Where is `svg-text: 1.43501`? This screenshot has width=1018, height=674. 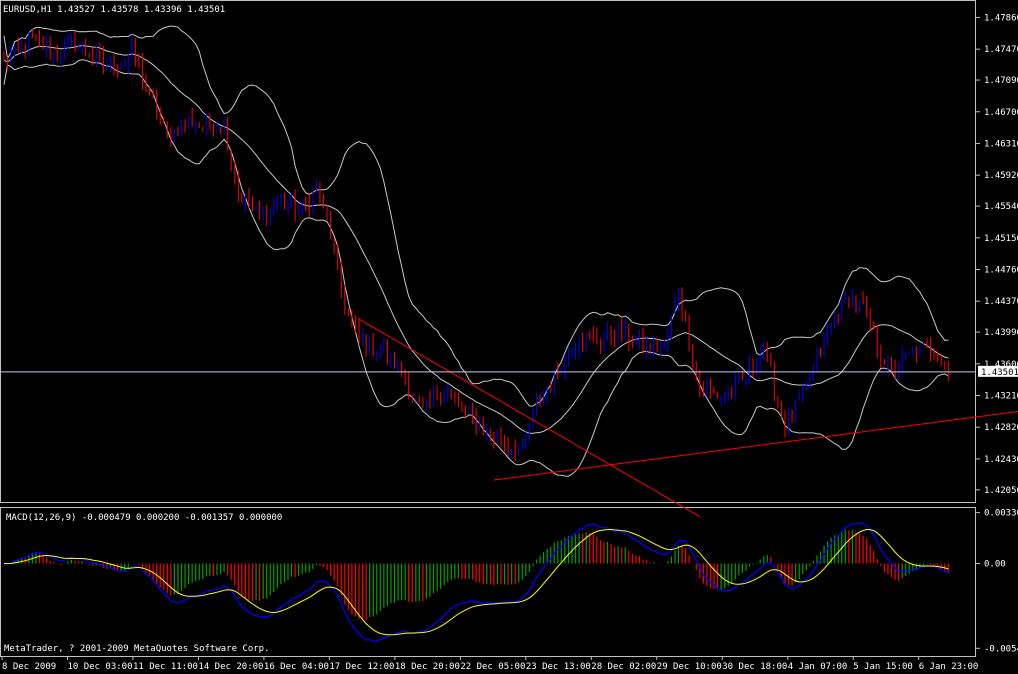 svg-text: 1.43501 is located at coordinates (999, 373).